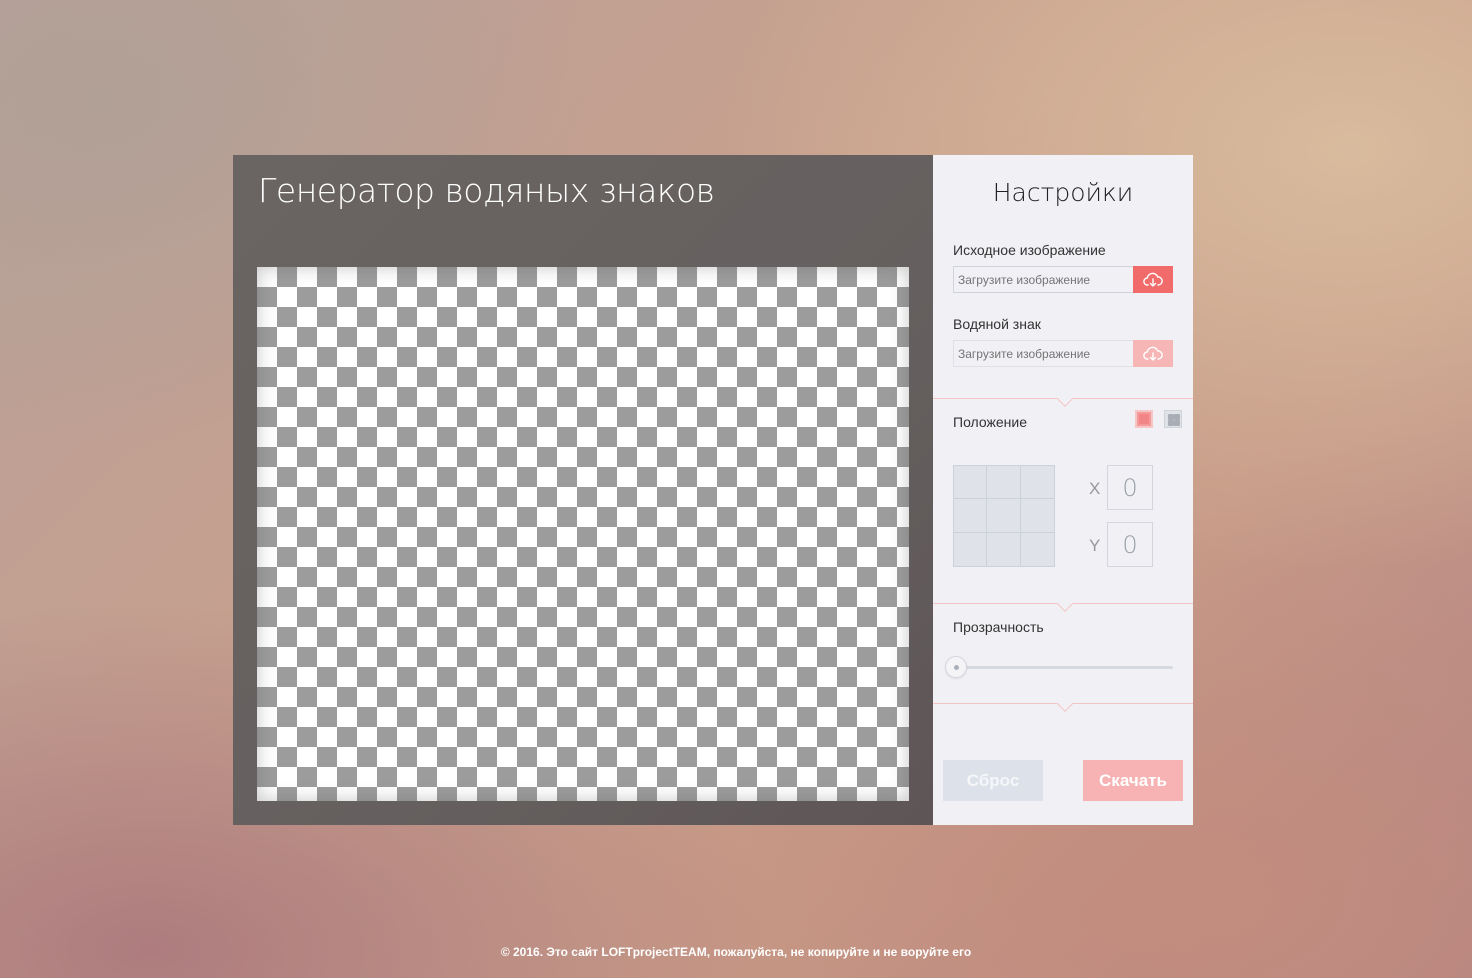 This screenshot has height=978, width=1472. Describe the element at coordinates (486, 190) in the screenshot. I see `app-title: Генератор водяных знаков` at that location.